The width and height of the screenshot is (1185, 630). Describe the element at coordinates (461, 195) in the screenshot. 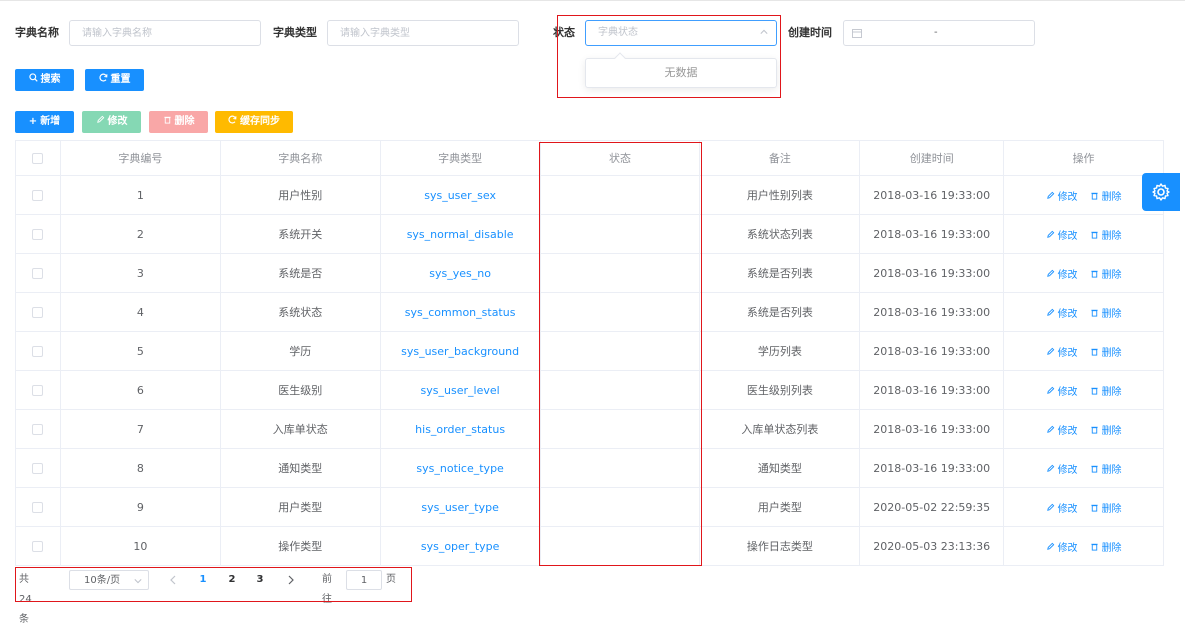

I see `cell-dict-type-link: sys_user_sex` at that location.